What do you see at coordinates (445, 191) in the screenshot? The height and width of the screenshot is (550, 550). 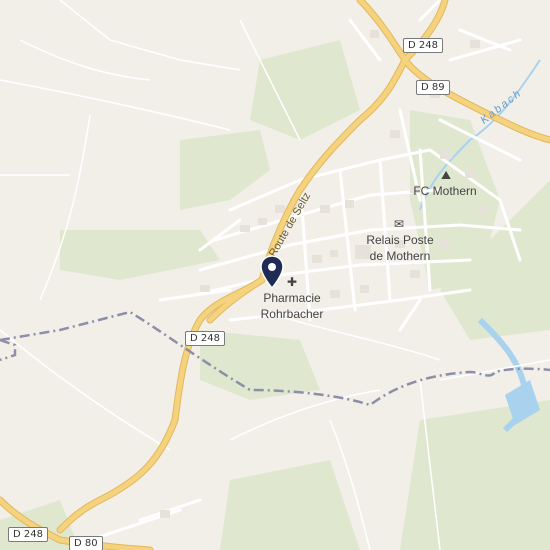 I see `place-label-fc-mothern: FC Mothern` at bounding box center [445, 191].